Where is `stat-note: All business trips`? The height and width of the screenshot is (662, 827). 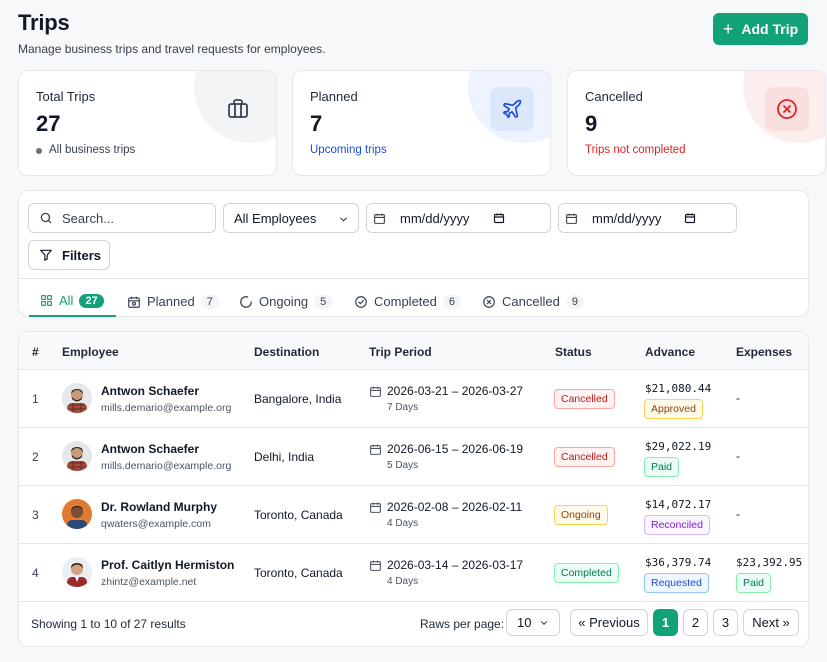
stat-note: All business trips is located at coordinates (85, 150).